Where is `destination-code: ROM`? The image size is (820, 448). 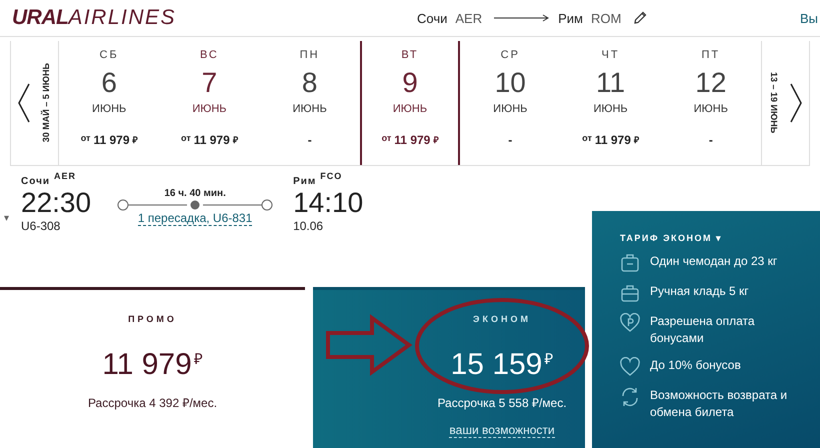
destination-code: ROM is located at coordinates (606, 18).